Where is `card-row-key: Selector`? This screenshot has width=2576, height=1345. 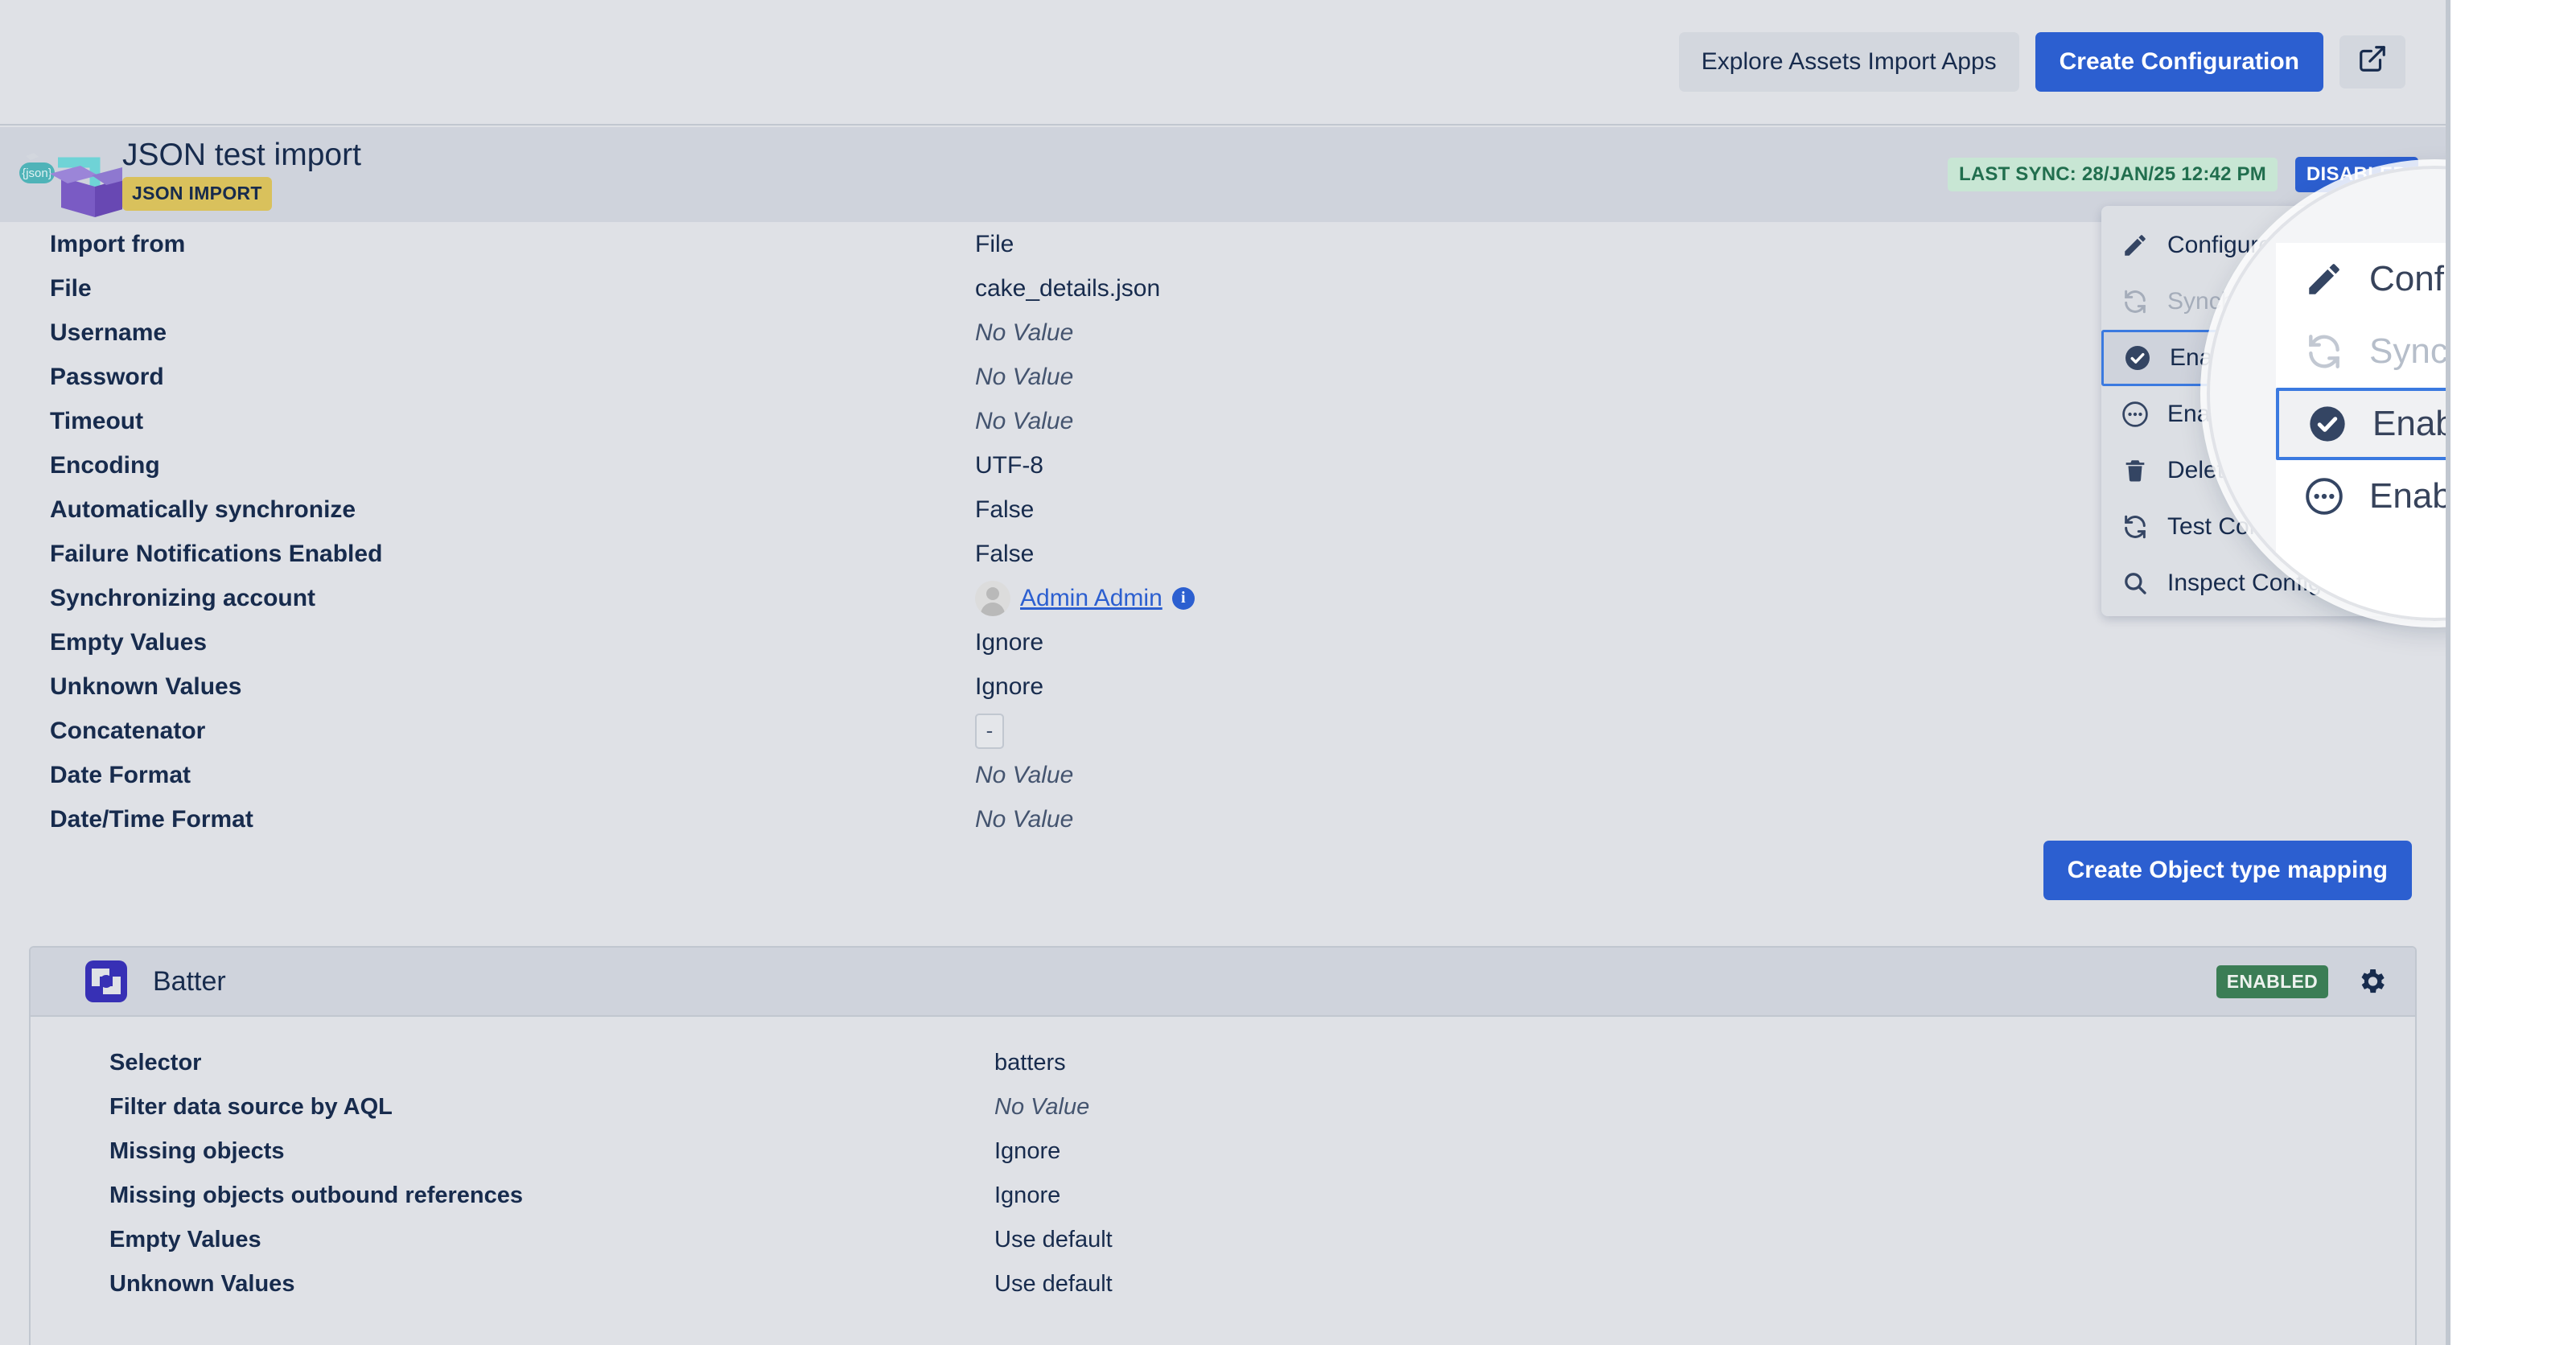
card-row-key: Selector is located at coordinates (155, 1063).